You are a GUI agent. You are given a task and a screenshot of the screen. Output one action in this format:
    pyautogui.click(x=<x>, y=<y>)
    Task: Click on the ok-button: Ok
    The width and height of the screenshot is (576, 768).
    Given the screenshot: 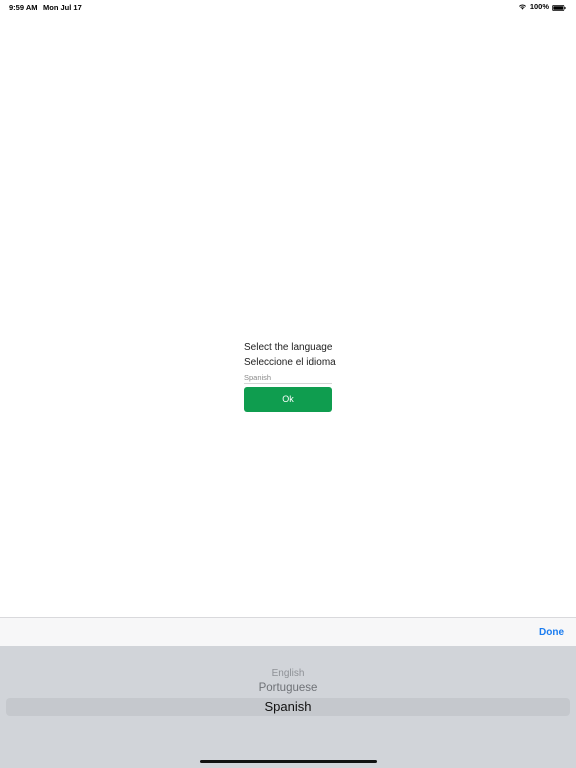 What is the action you would take?
    pyautogui.click(x=288, y=399)
    